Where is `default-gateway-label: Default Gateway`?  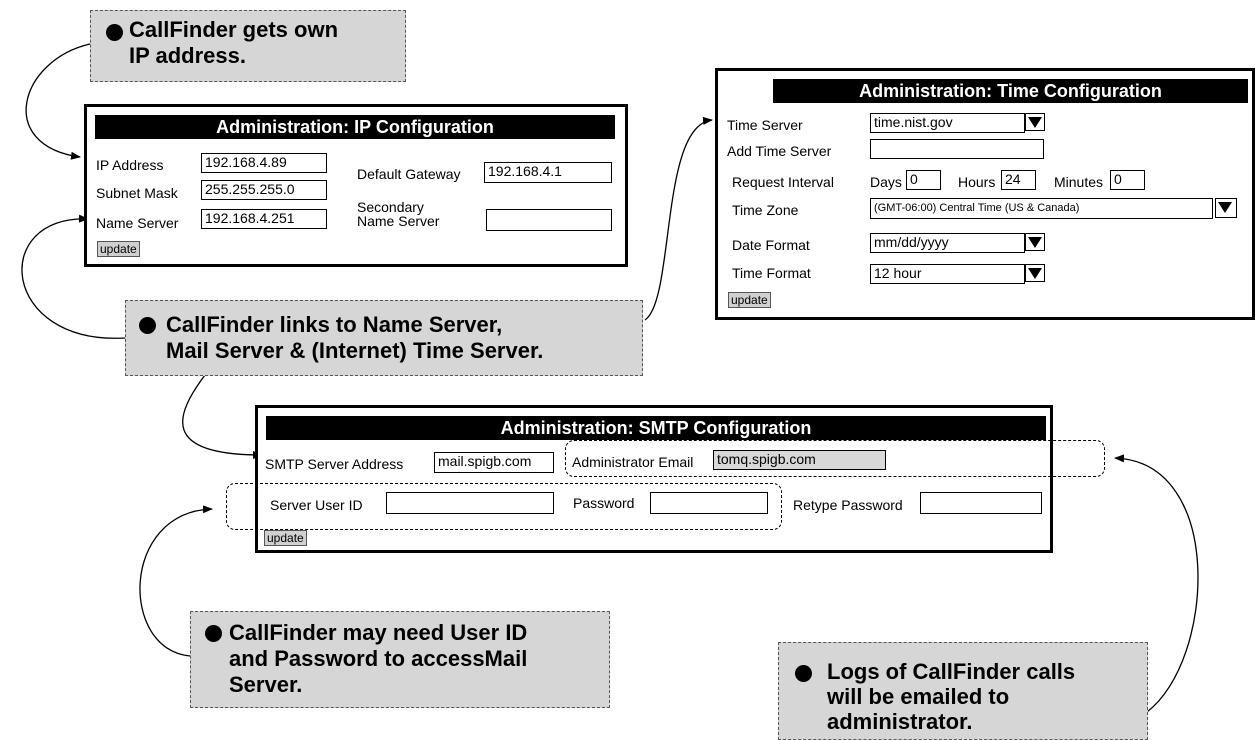 default-gateway-label: Default Gateway is located at coordinates (409, 174).